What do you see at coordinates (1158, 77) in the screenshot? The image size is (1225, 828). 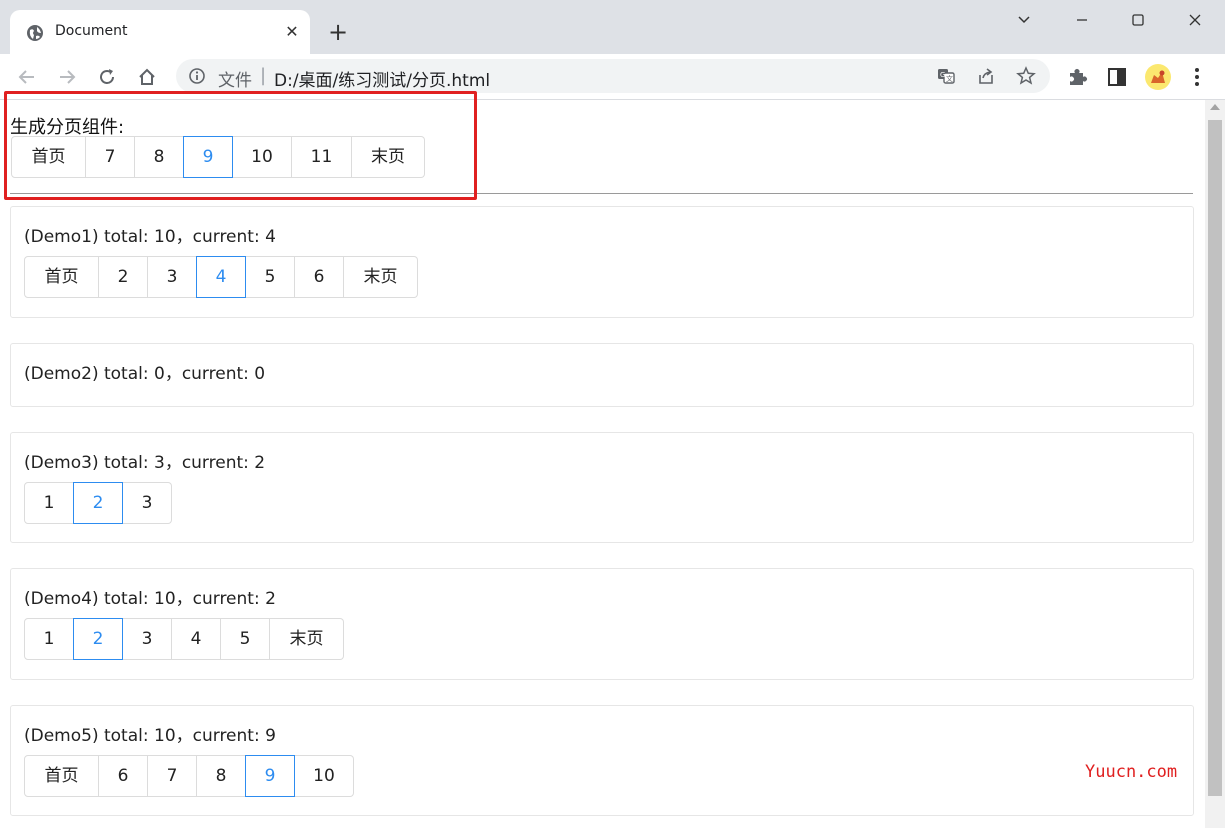 I see `profile-avatar-icon` at bounding box center [1158, 77].